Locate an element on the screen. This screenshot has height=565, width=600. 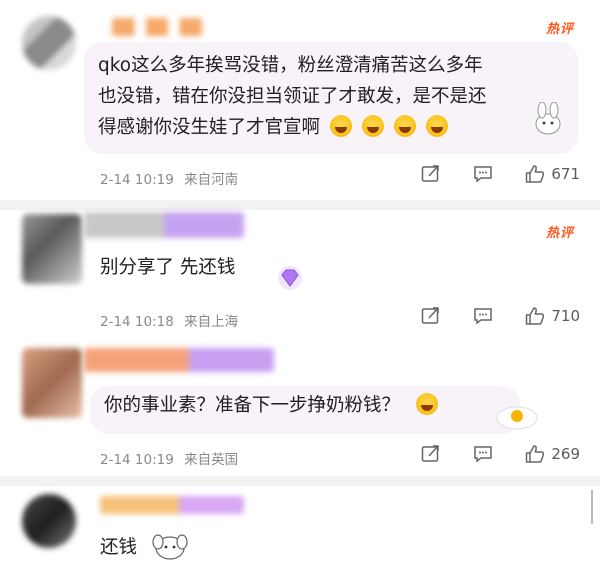
comment-text: 还钱 is located at coordinates (118, 547).